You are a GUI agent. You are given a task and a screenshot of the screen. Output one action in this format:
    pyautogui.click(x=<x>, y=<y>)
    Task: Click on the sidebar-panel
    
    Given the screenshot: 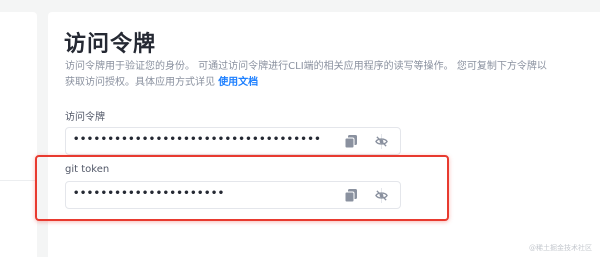 What is the action you would take?
    pyautogui.click(x=18, y=134)
    